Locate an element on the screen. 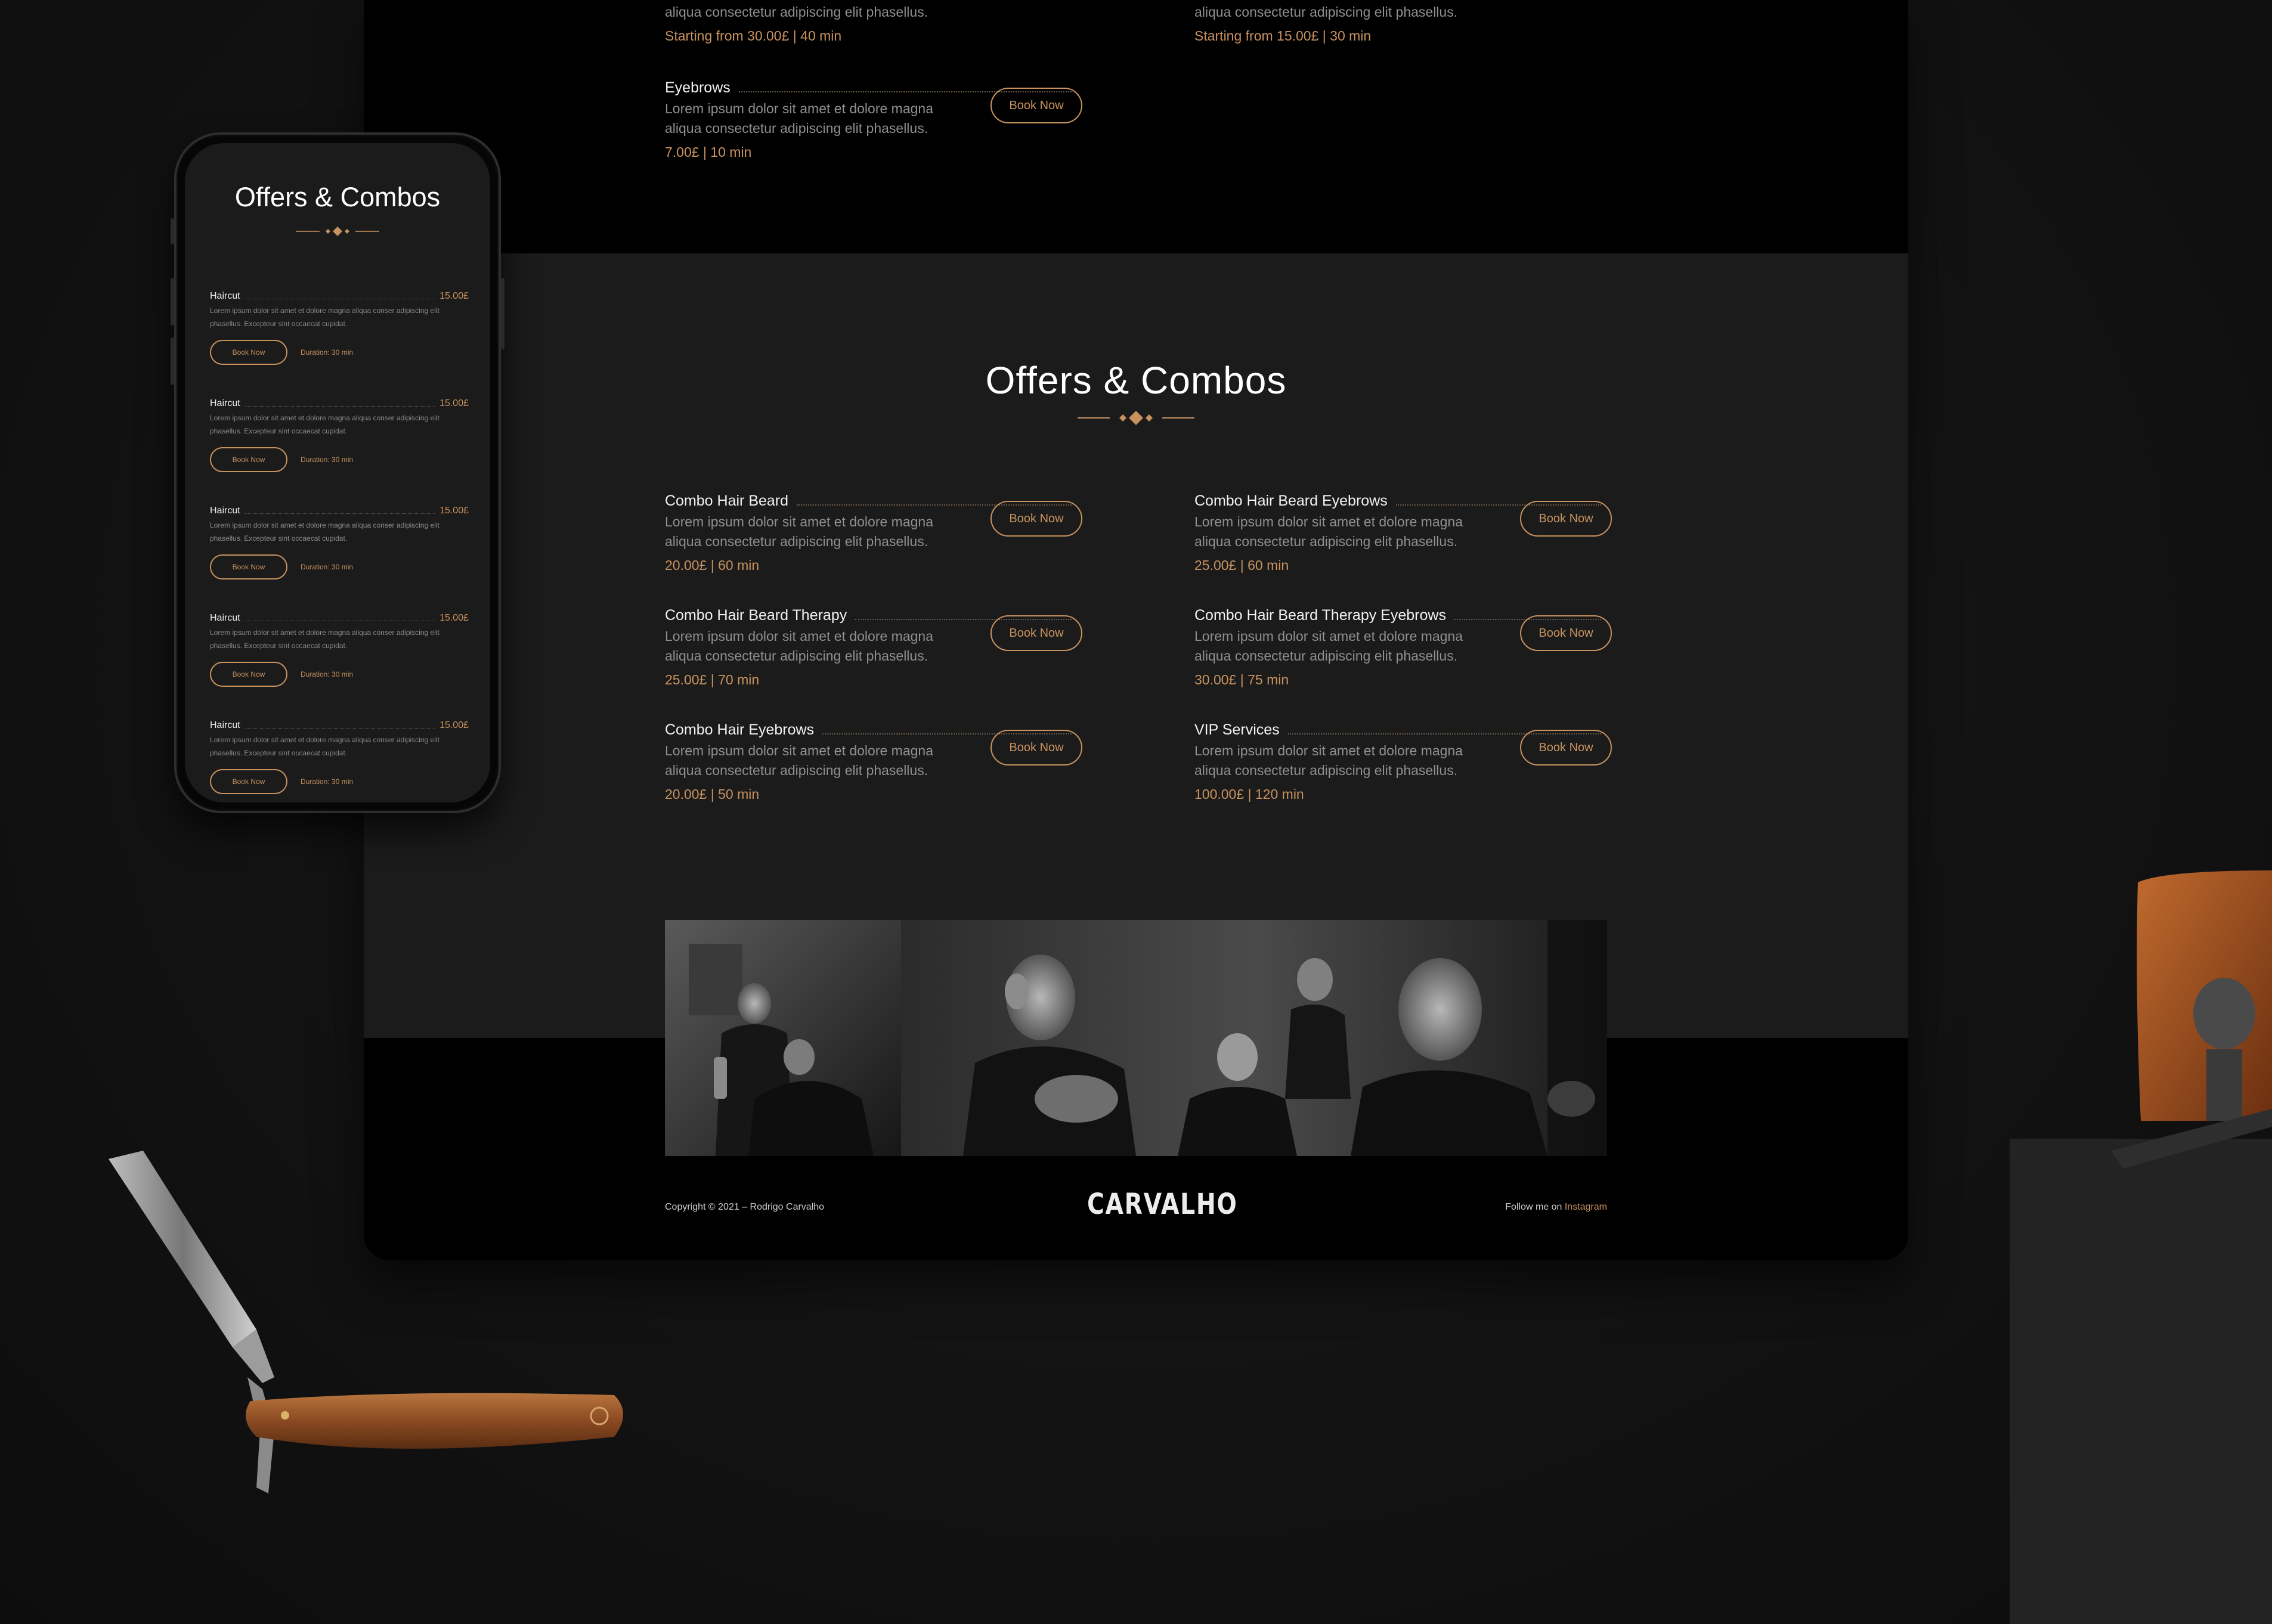  offer-name: VIP Services is located at coordinates (1237, 729).